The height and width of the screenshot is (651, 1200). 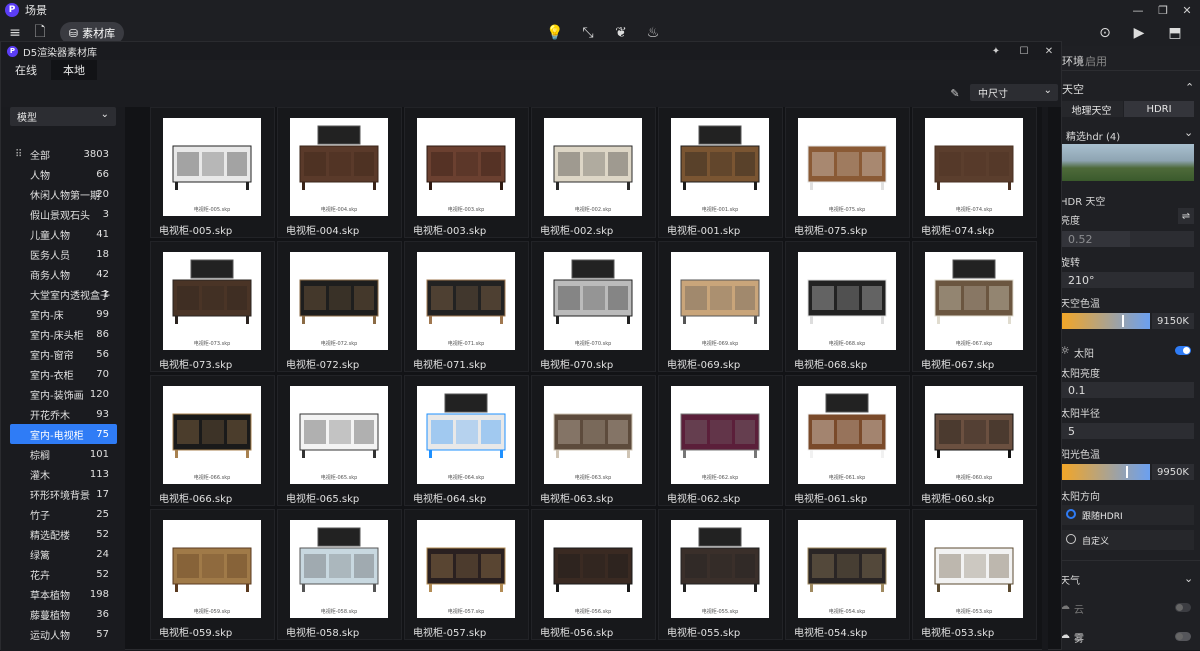 I want to click on category-item: 开花乔木 93, so click(x=63, y=414).